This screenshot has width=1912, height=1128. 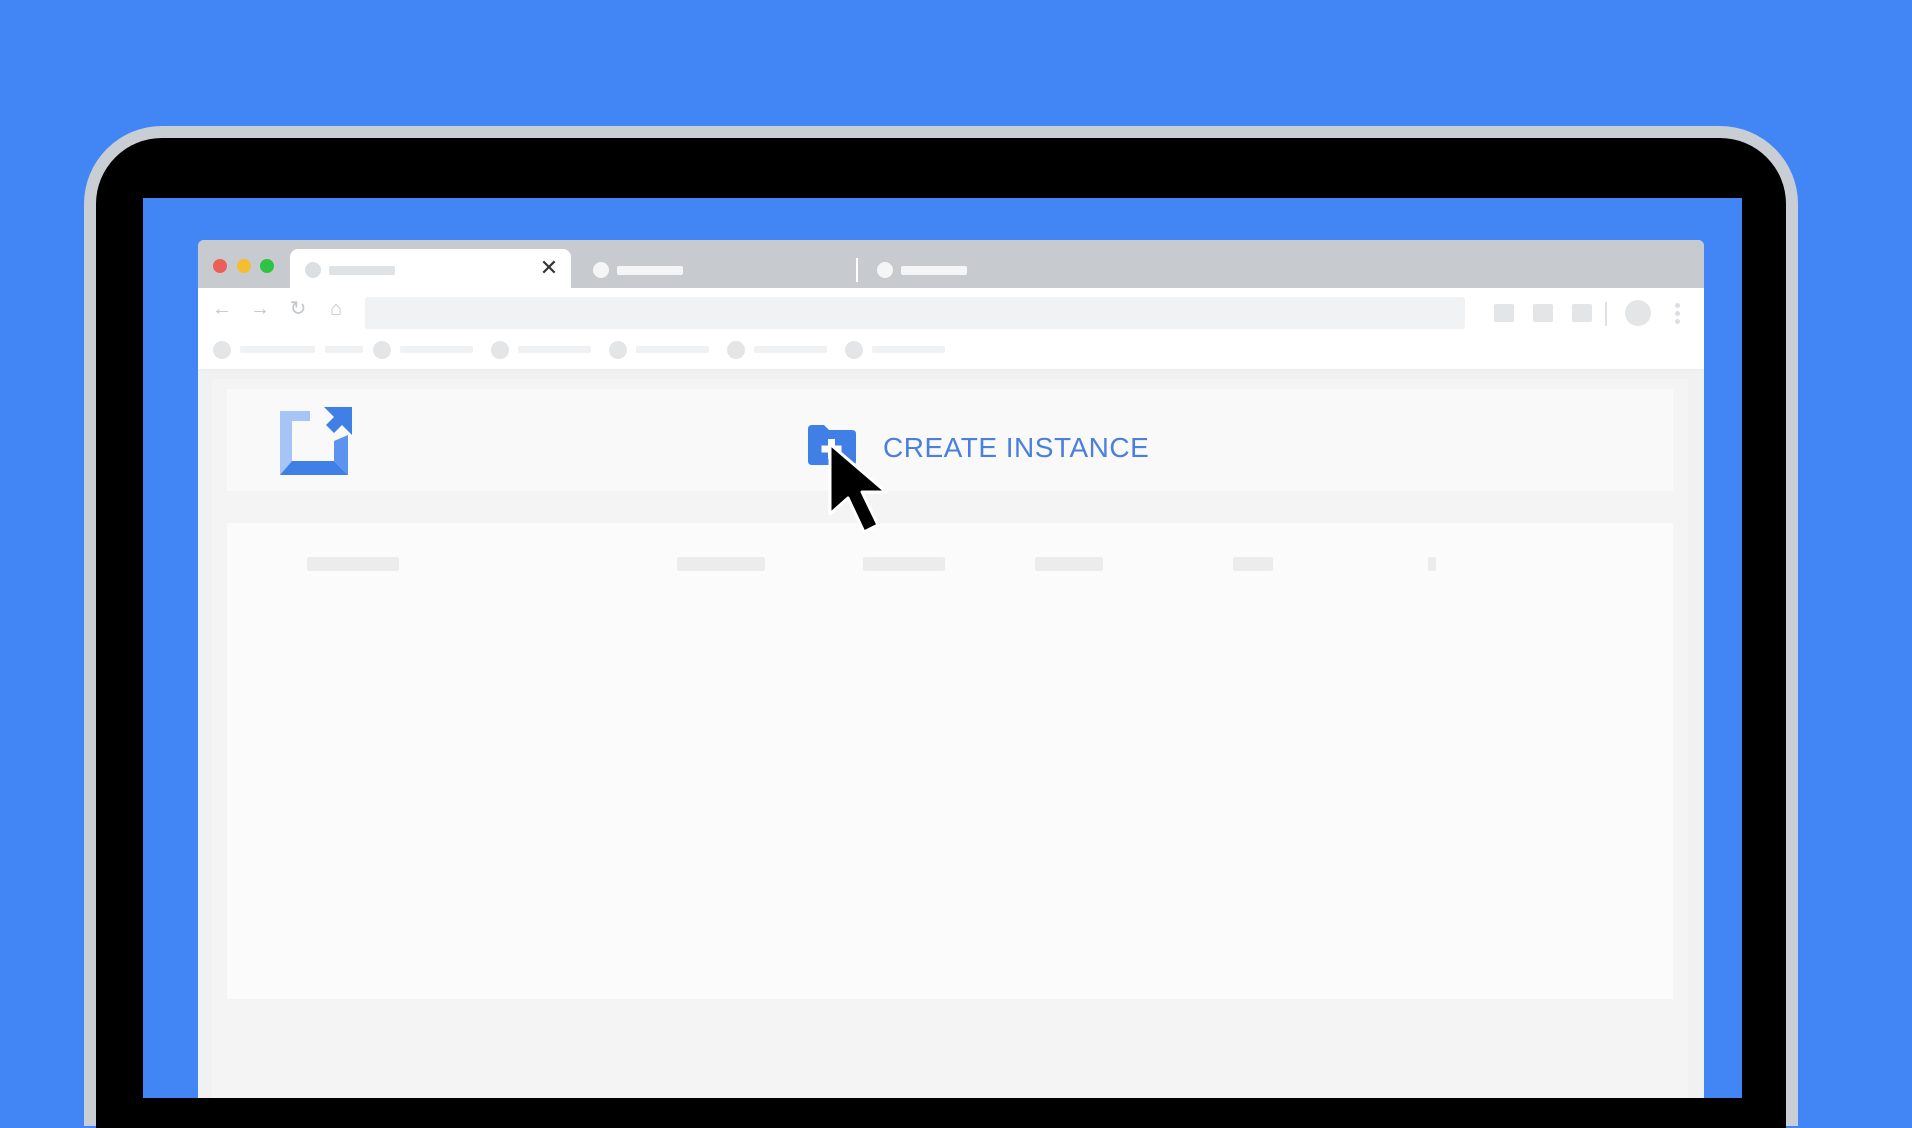 I want to click on toolbar-divider, so click(x=1606, y=314).